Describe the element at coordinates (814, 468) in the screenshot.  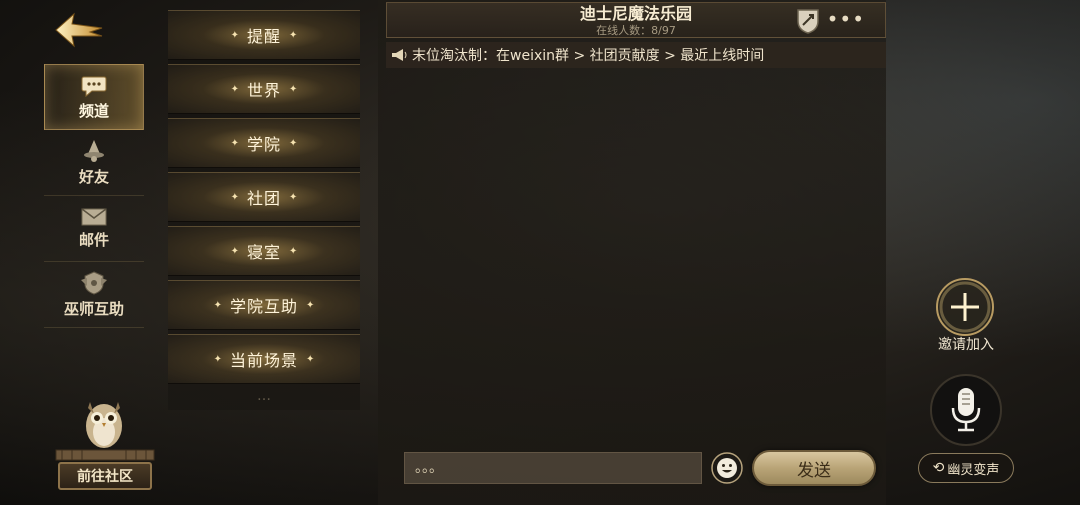
I see `send-button: 发送` at that location.